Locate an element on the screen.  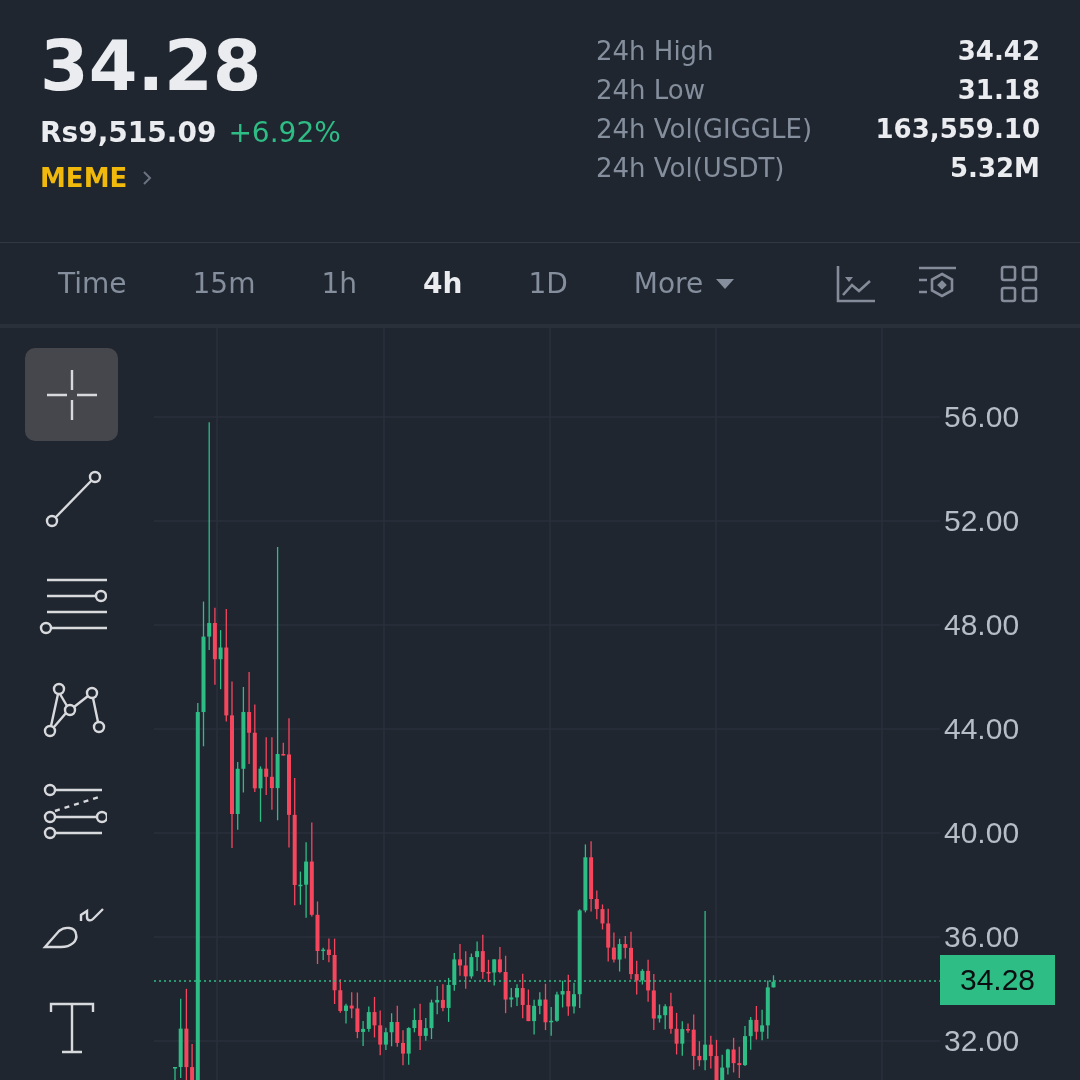
stat-value: 5.32M is located at coordinates (994, 168).